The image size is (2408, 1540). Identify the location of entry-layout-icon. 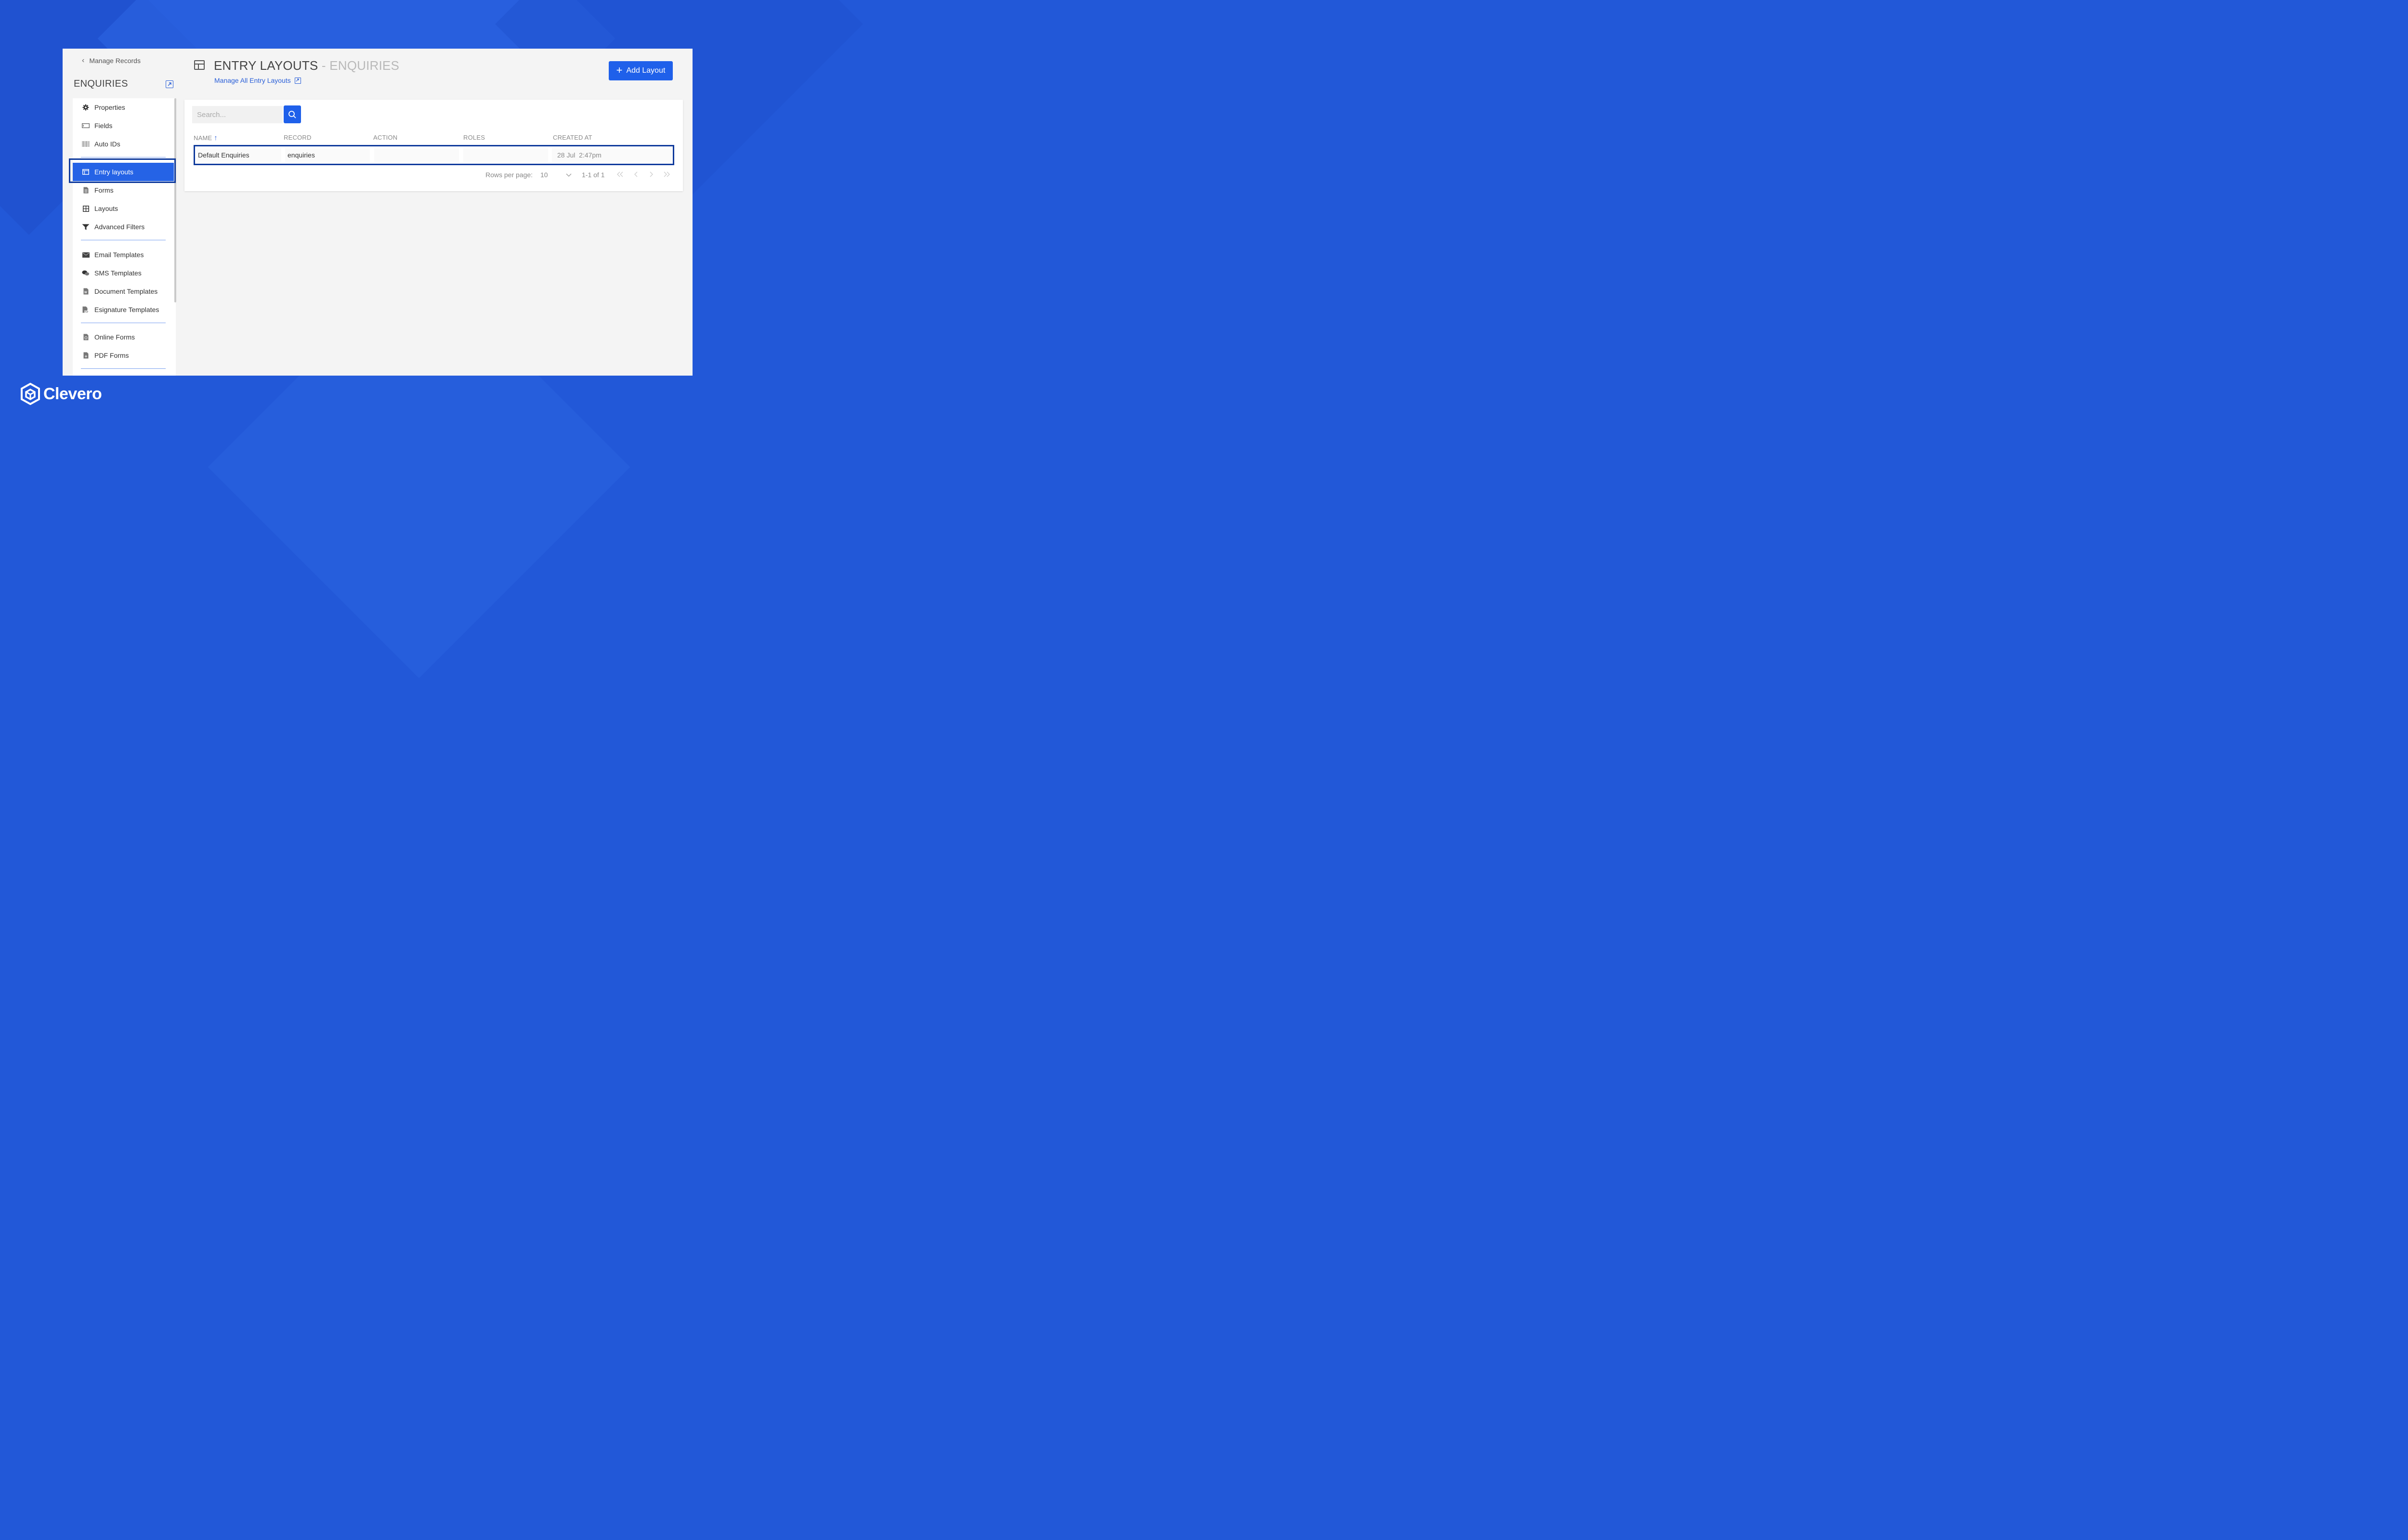
(199, 65).